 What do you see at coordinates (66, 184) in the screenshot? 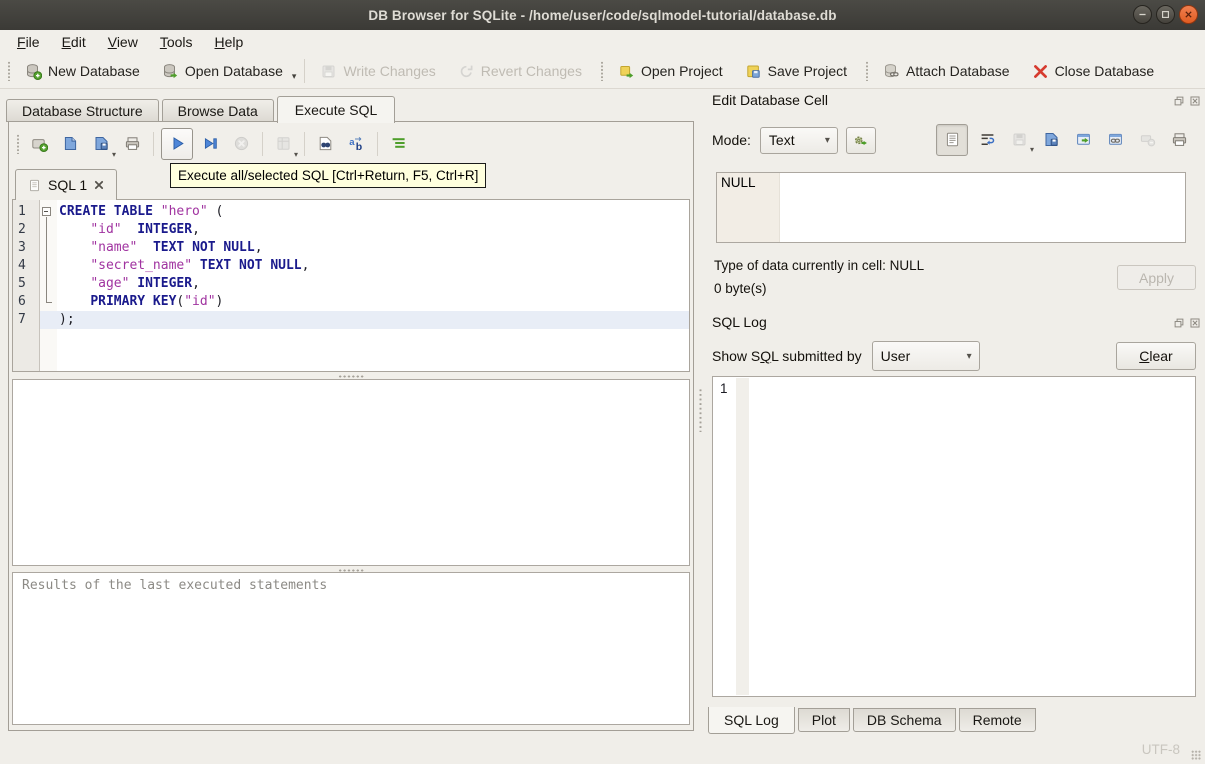
I see `sql-document-tab: SQL 1` at bounding box center [66, 184].